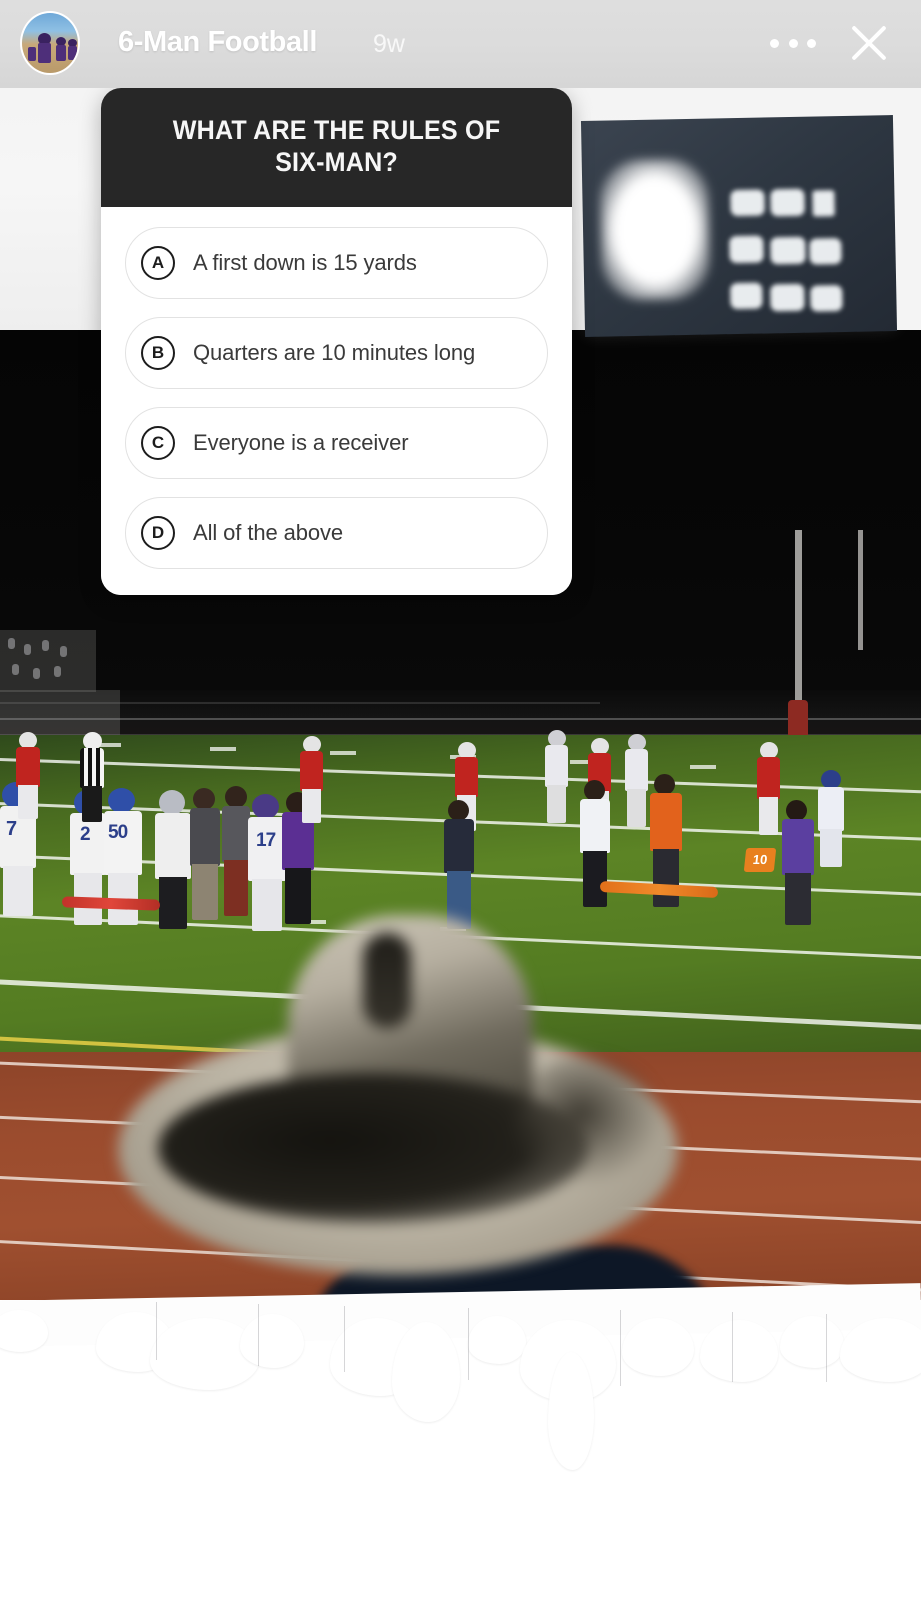 This screenshot has height=1600, width=921. What do you see at coordinates (217, 42) in the screenshot?
I see `account-name: 6-Man Football` at bounding box center [217, 42].